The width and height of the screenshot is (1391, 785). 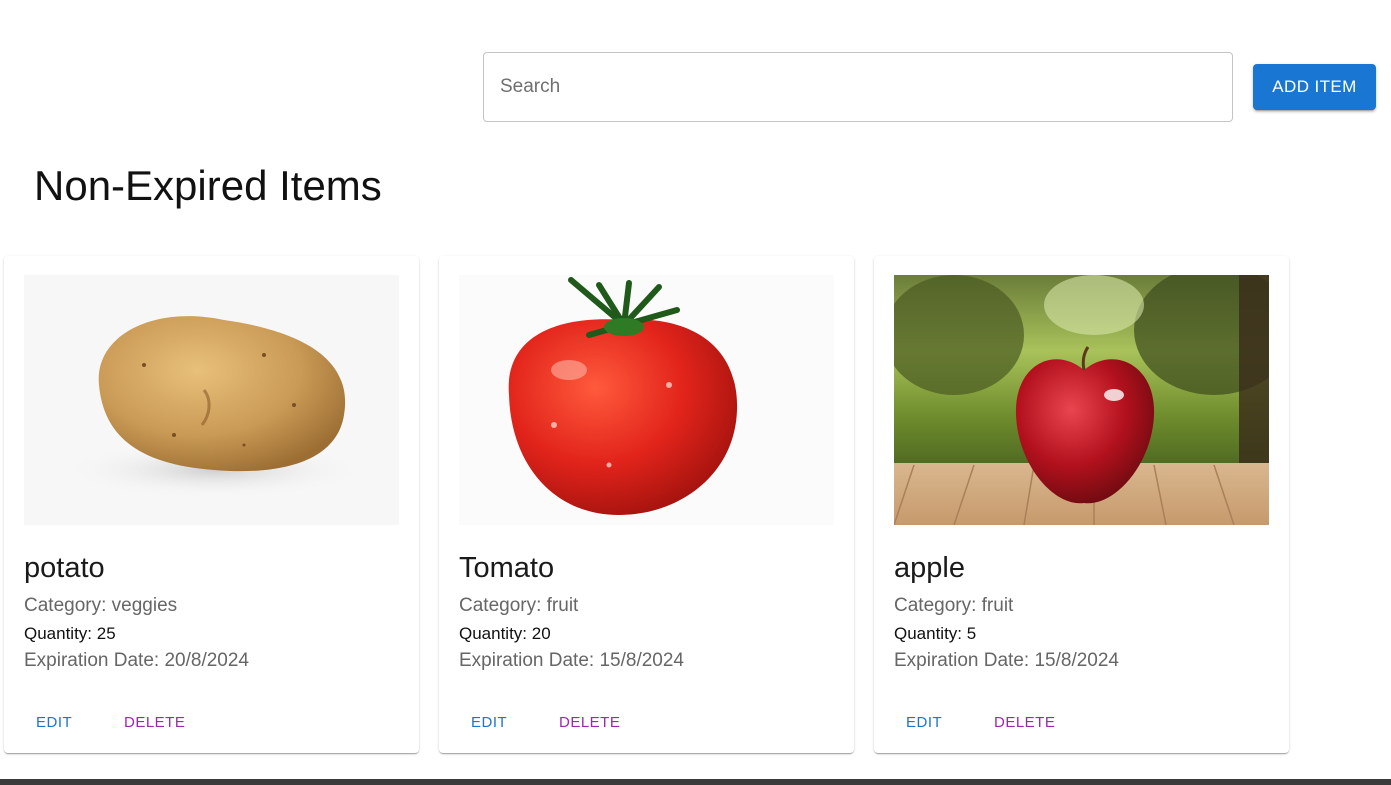 What do you see at coordinates (136, 660) in the screenshot?
I see `item-expiration-date: Expiration Date: 20/8/2024` at bounding box center [136, 660].